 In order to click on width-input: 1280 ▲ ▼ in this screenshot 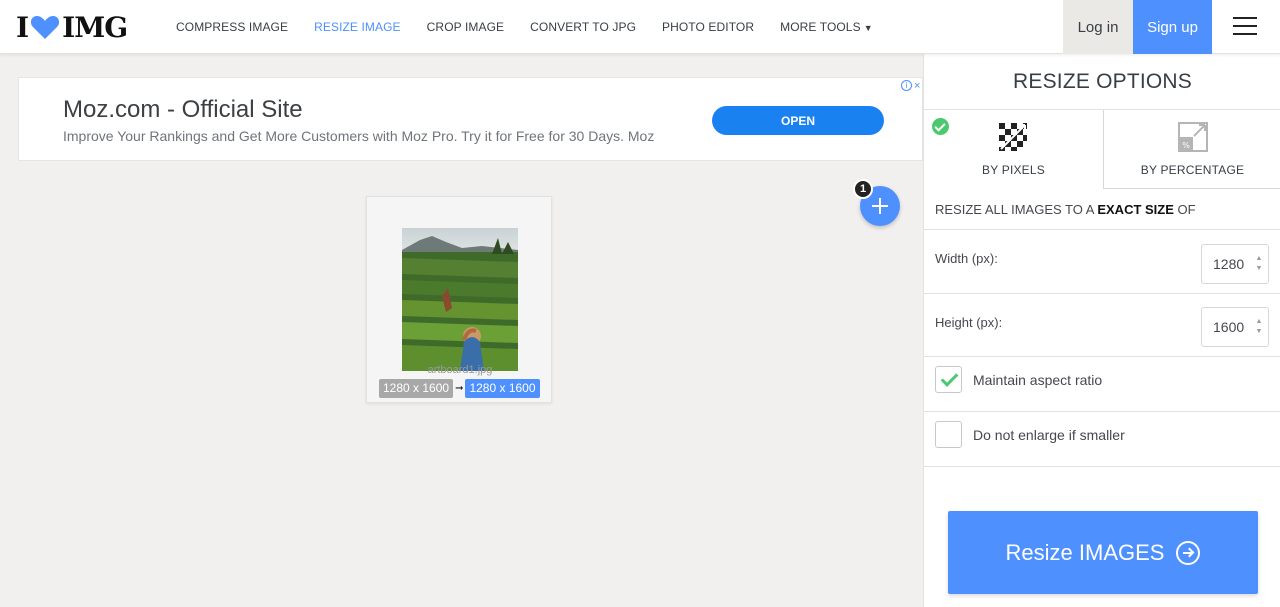, I will do `click(1235, 264)`.